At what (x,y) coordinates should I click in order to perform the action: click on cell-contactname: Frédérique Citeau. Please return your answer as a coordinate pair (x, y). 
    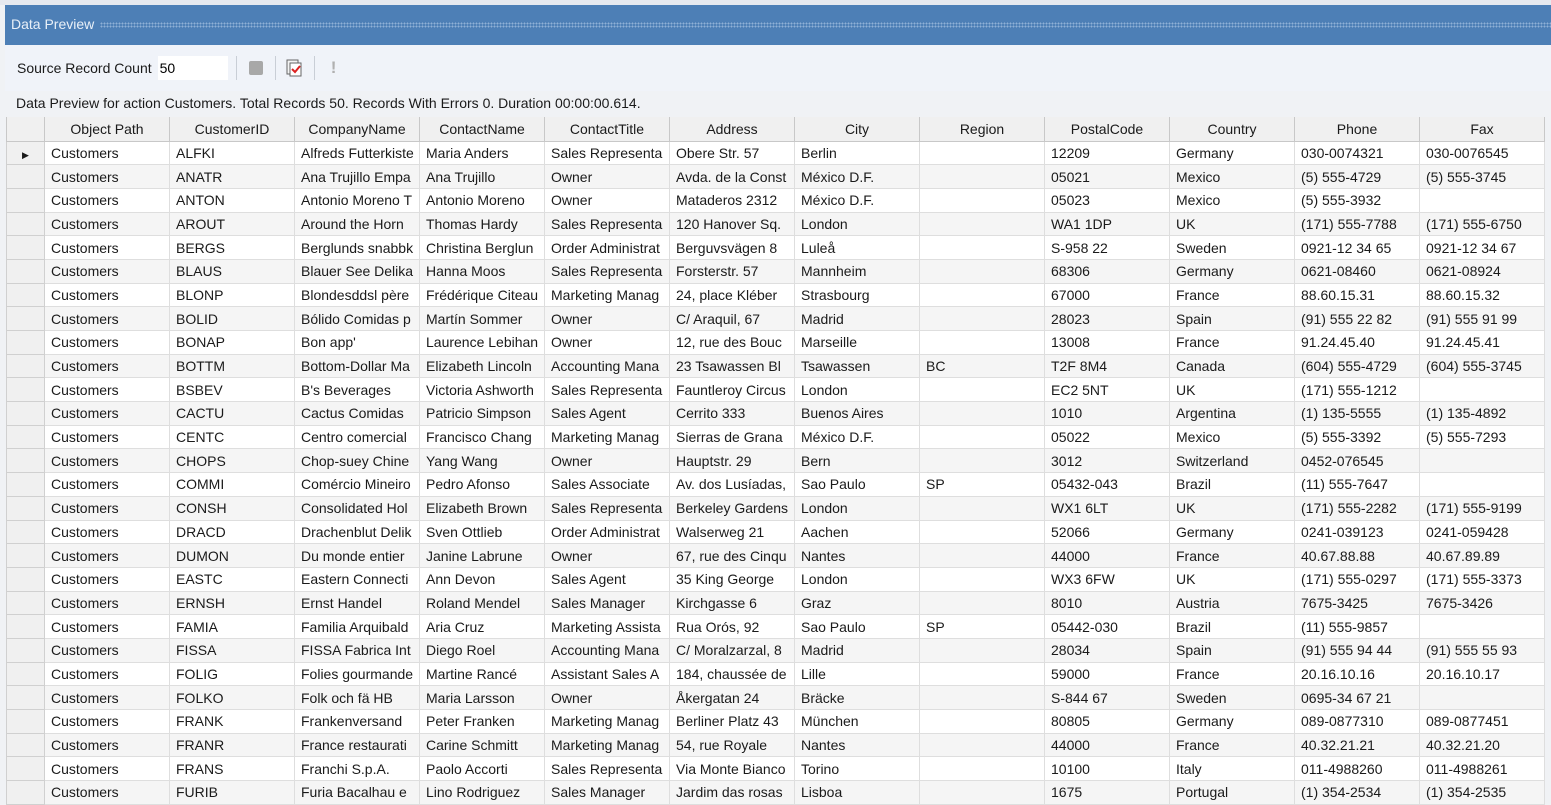
    Looking at the image, I should click on (482, 295).